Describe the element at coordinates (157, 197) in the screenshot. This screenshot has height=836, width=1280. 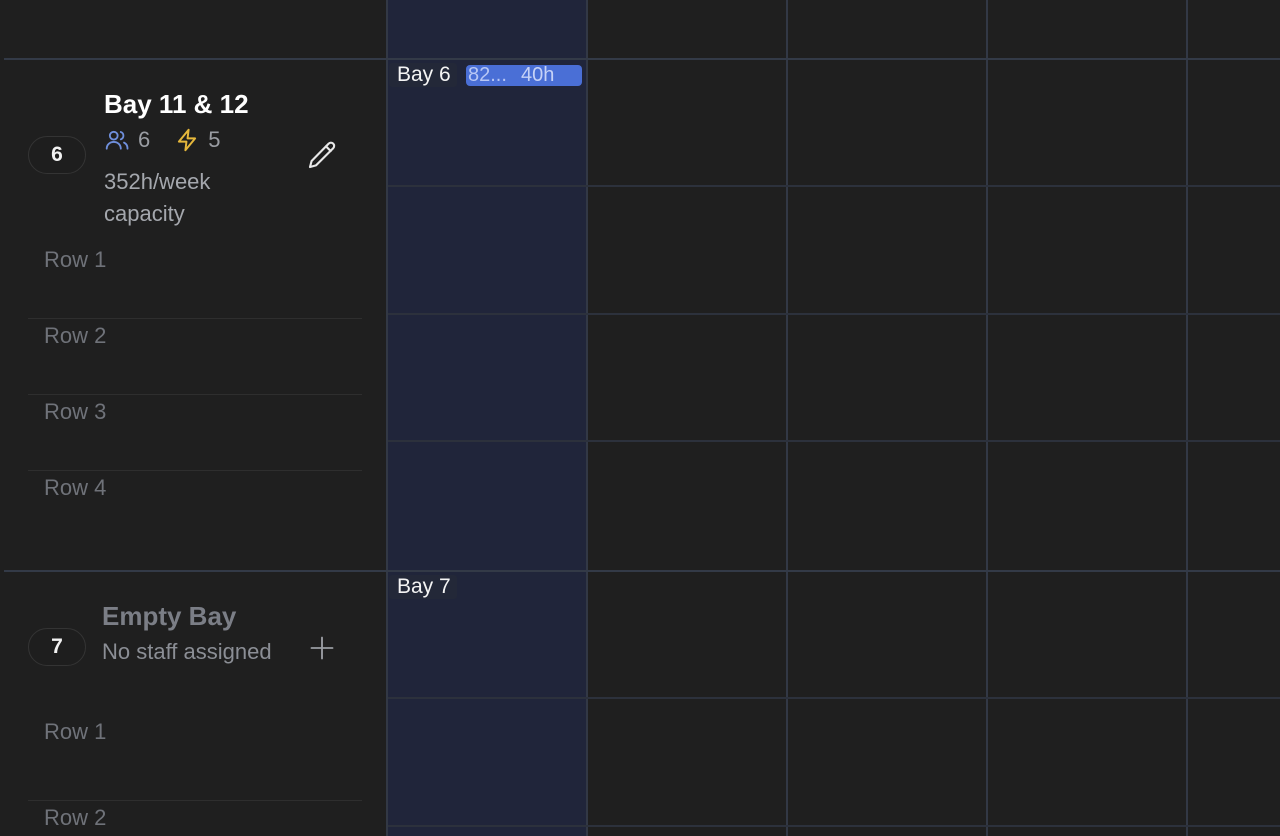
I see `weekly-capacity: 352h/week capacity` at that location.